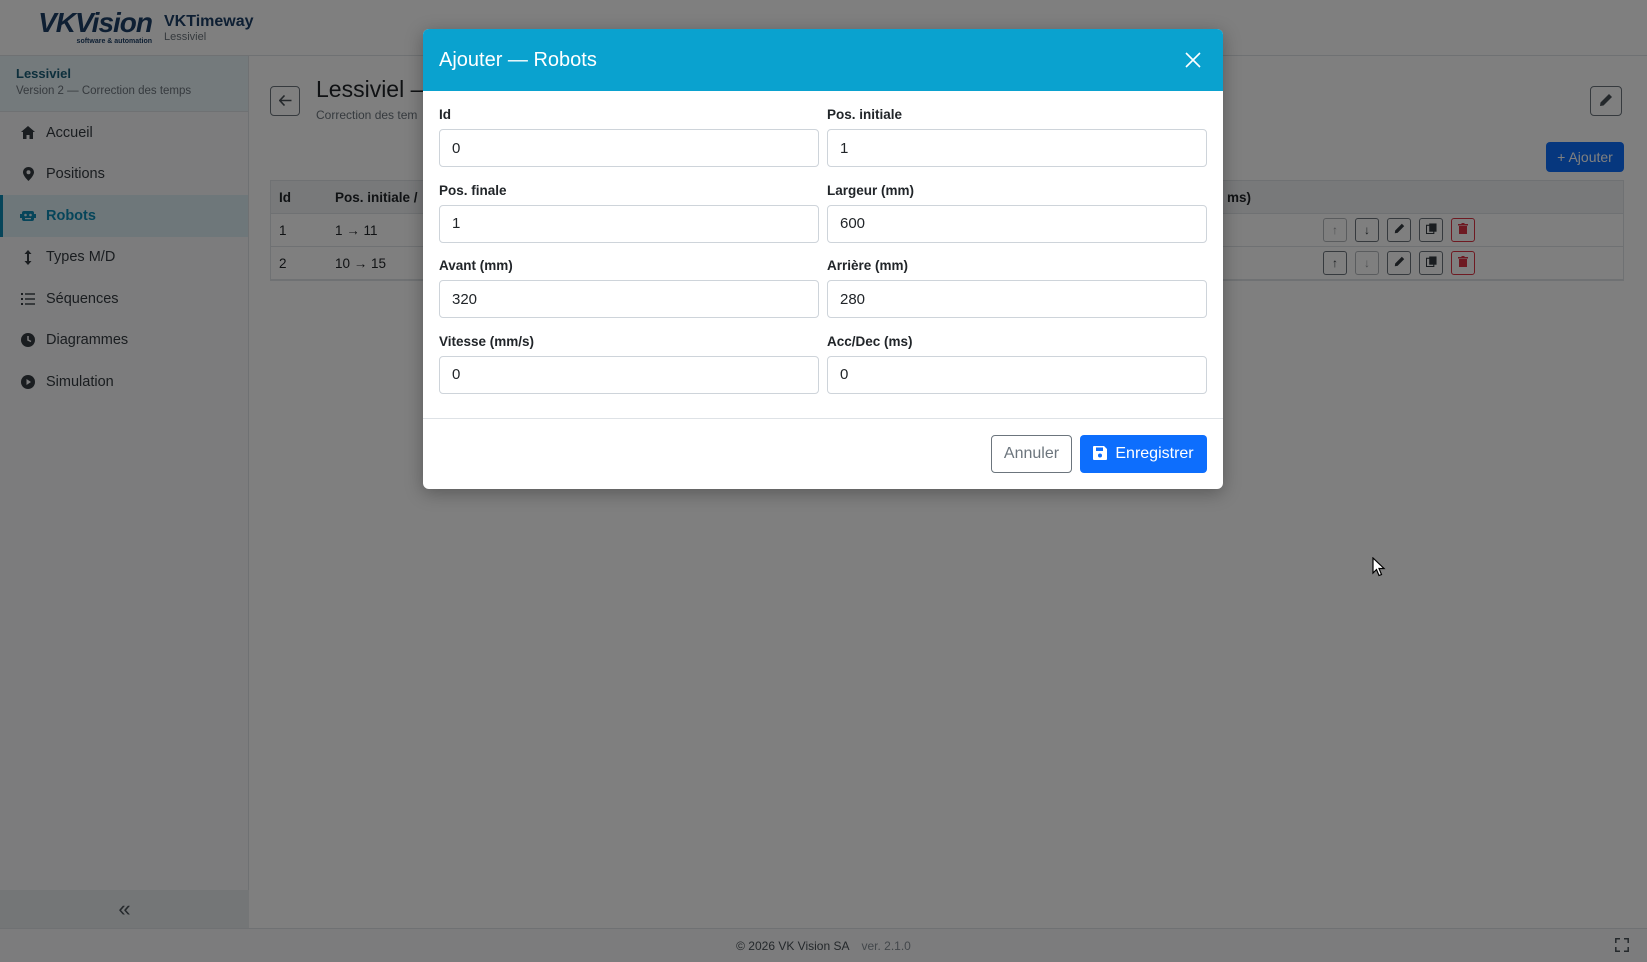  I want to click on avant-input, so click(629, 299).